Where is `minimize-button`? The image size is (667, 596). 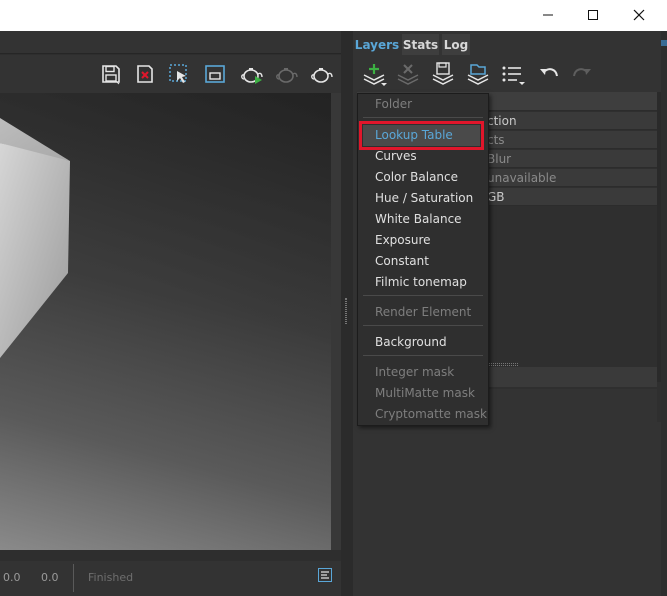
minimize-button is located at coordinates (548, 15).